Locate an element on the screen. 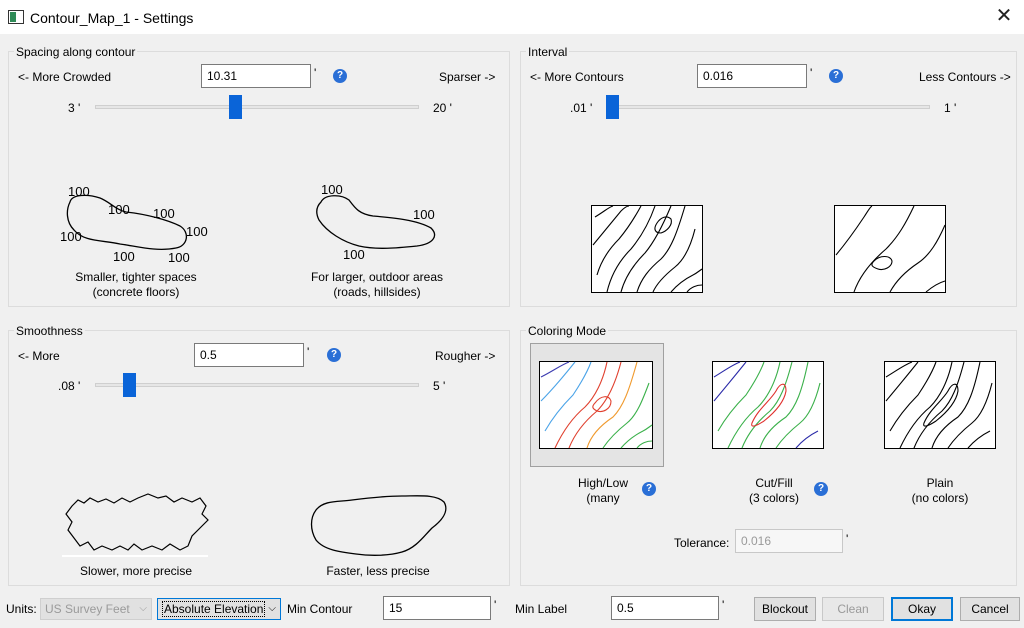  interval-slider-track is located at coordinates (768, 107).